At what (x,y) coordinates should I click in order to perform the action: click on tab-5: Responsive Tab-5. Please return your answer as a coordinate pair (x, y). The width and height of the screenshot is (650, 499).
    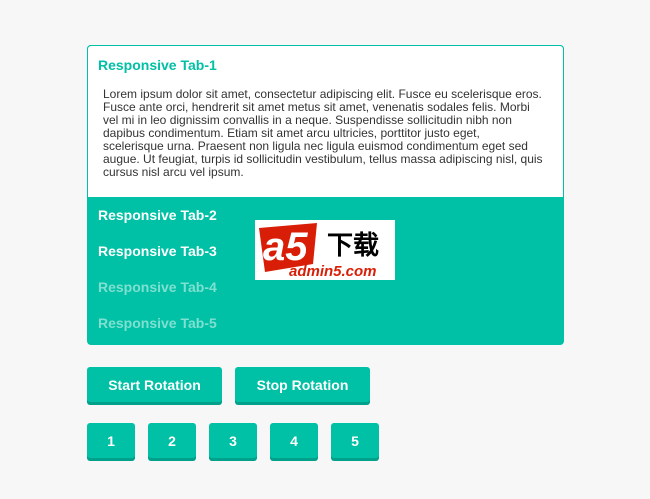
    Looking at the image, I should click on (157, 323).